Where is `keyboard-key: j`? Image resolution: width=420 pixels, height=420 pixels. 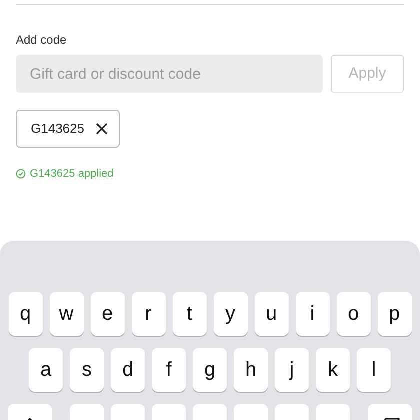 keyboard-key: j is located at coordinates (292, 370).